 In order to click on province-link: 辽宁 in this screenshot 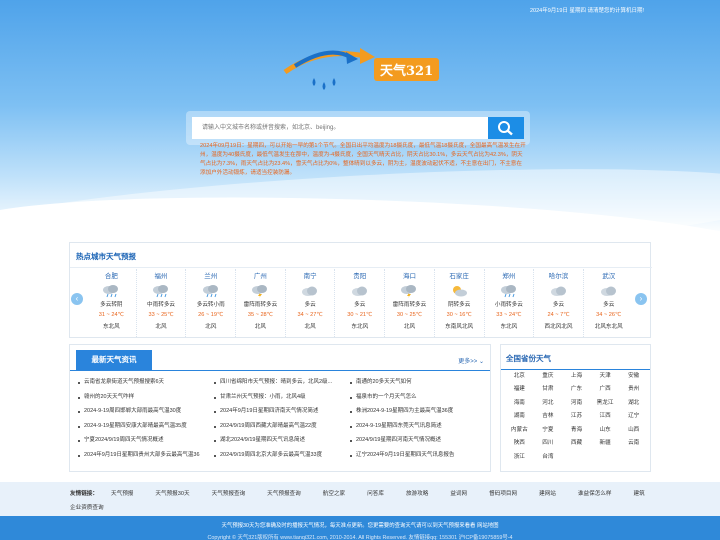, I will do `click(633, 416)`.